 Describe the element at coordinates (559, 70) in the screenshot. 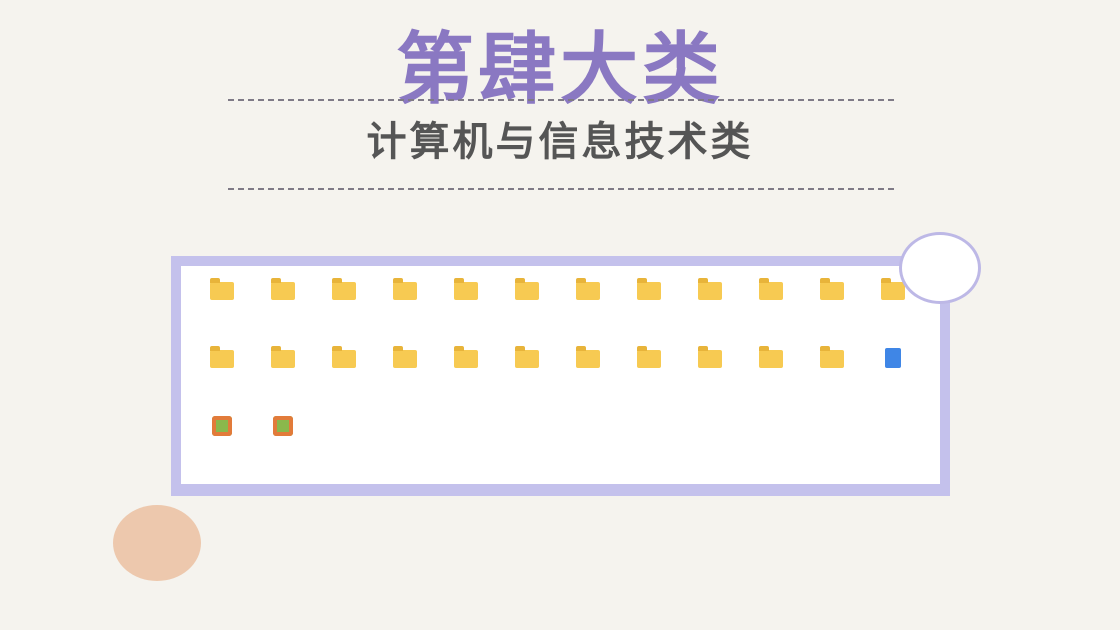

I see `page-title: 第肆大类` at that location.